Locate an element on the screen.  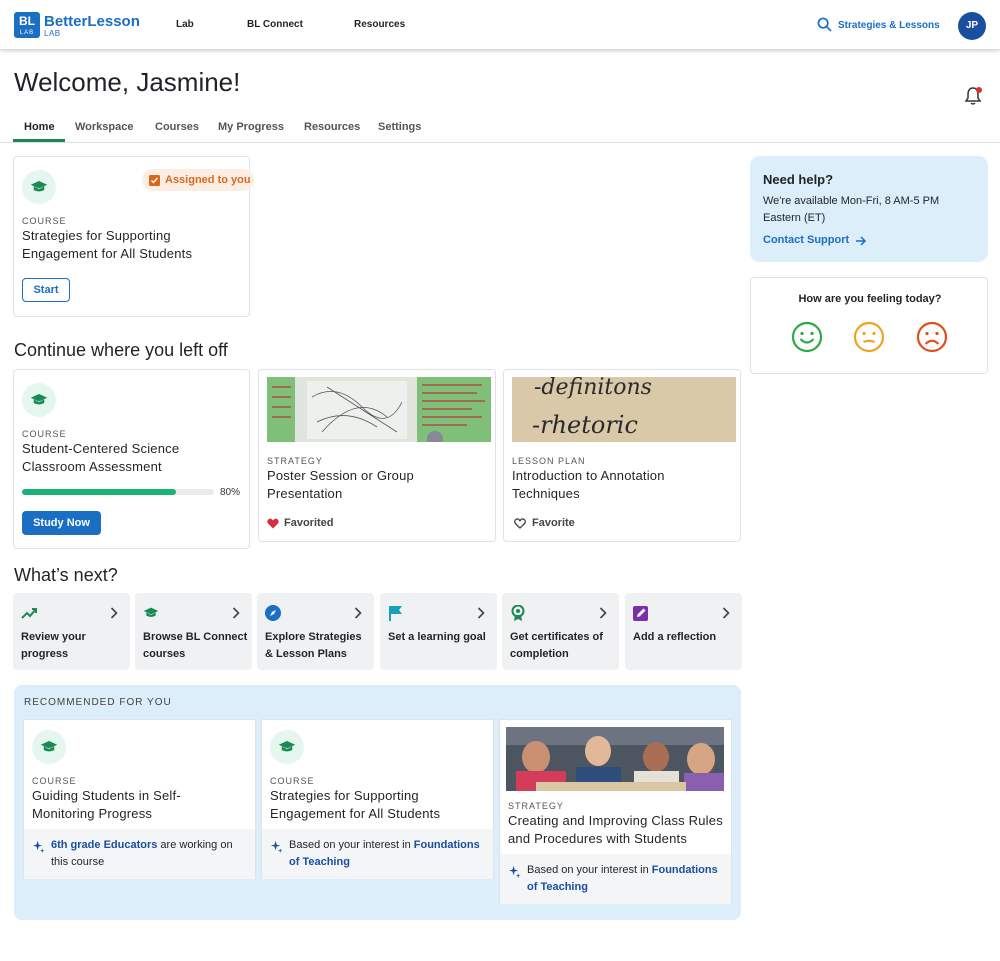
photo-text-rhetoric: -rhetoric is located at coordinates (585, 425).